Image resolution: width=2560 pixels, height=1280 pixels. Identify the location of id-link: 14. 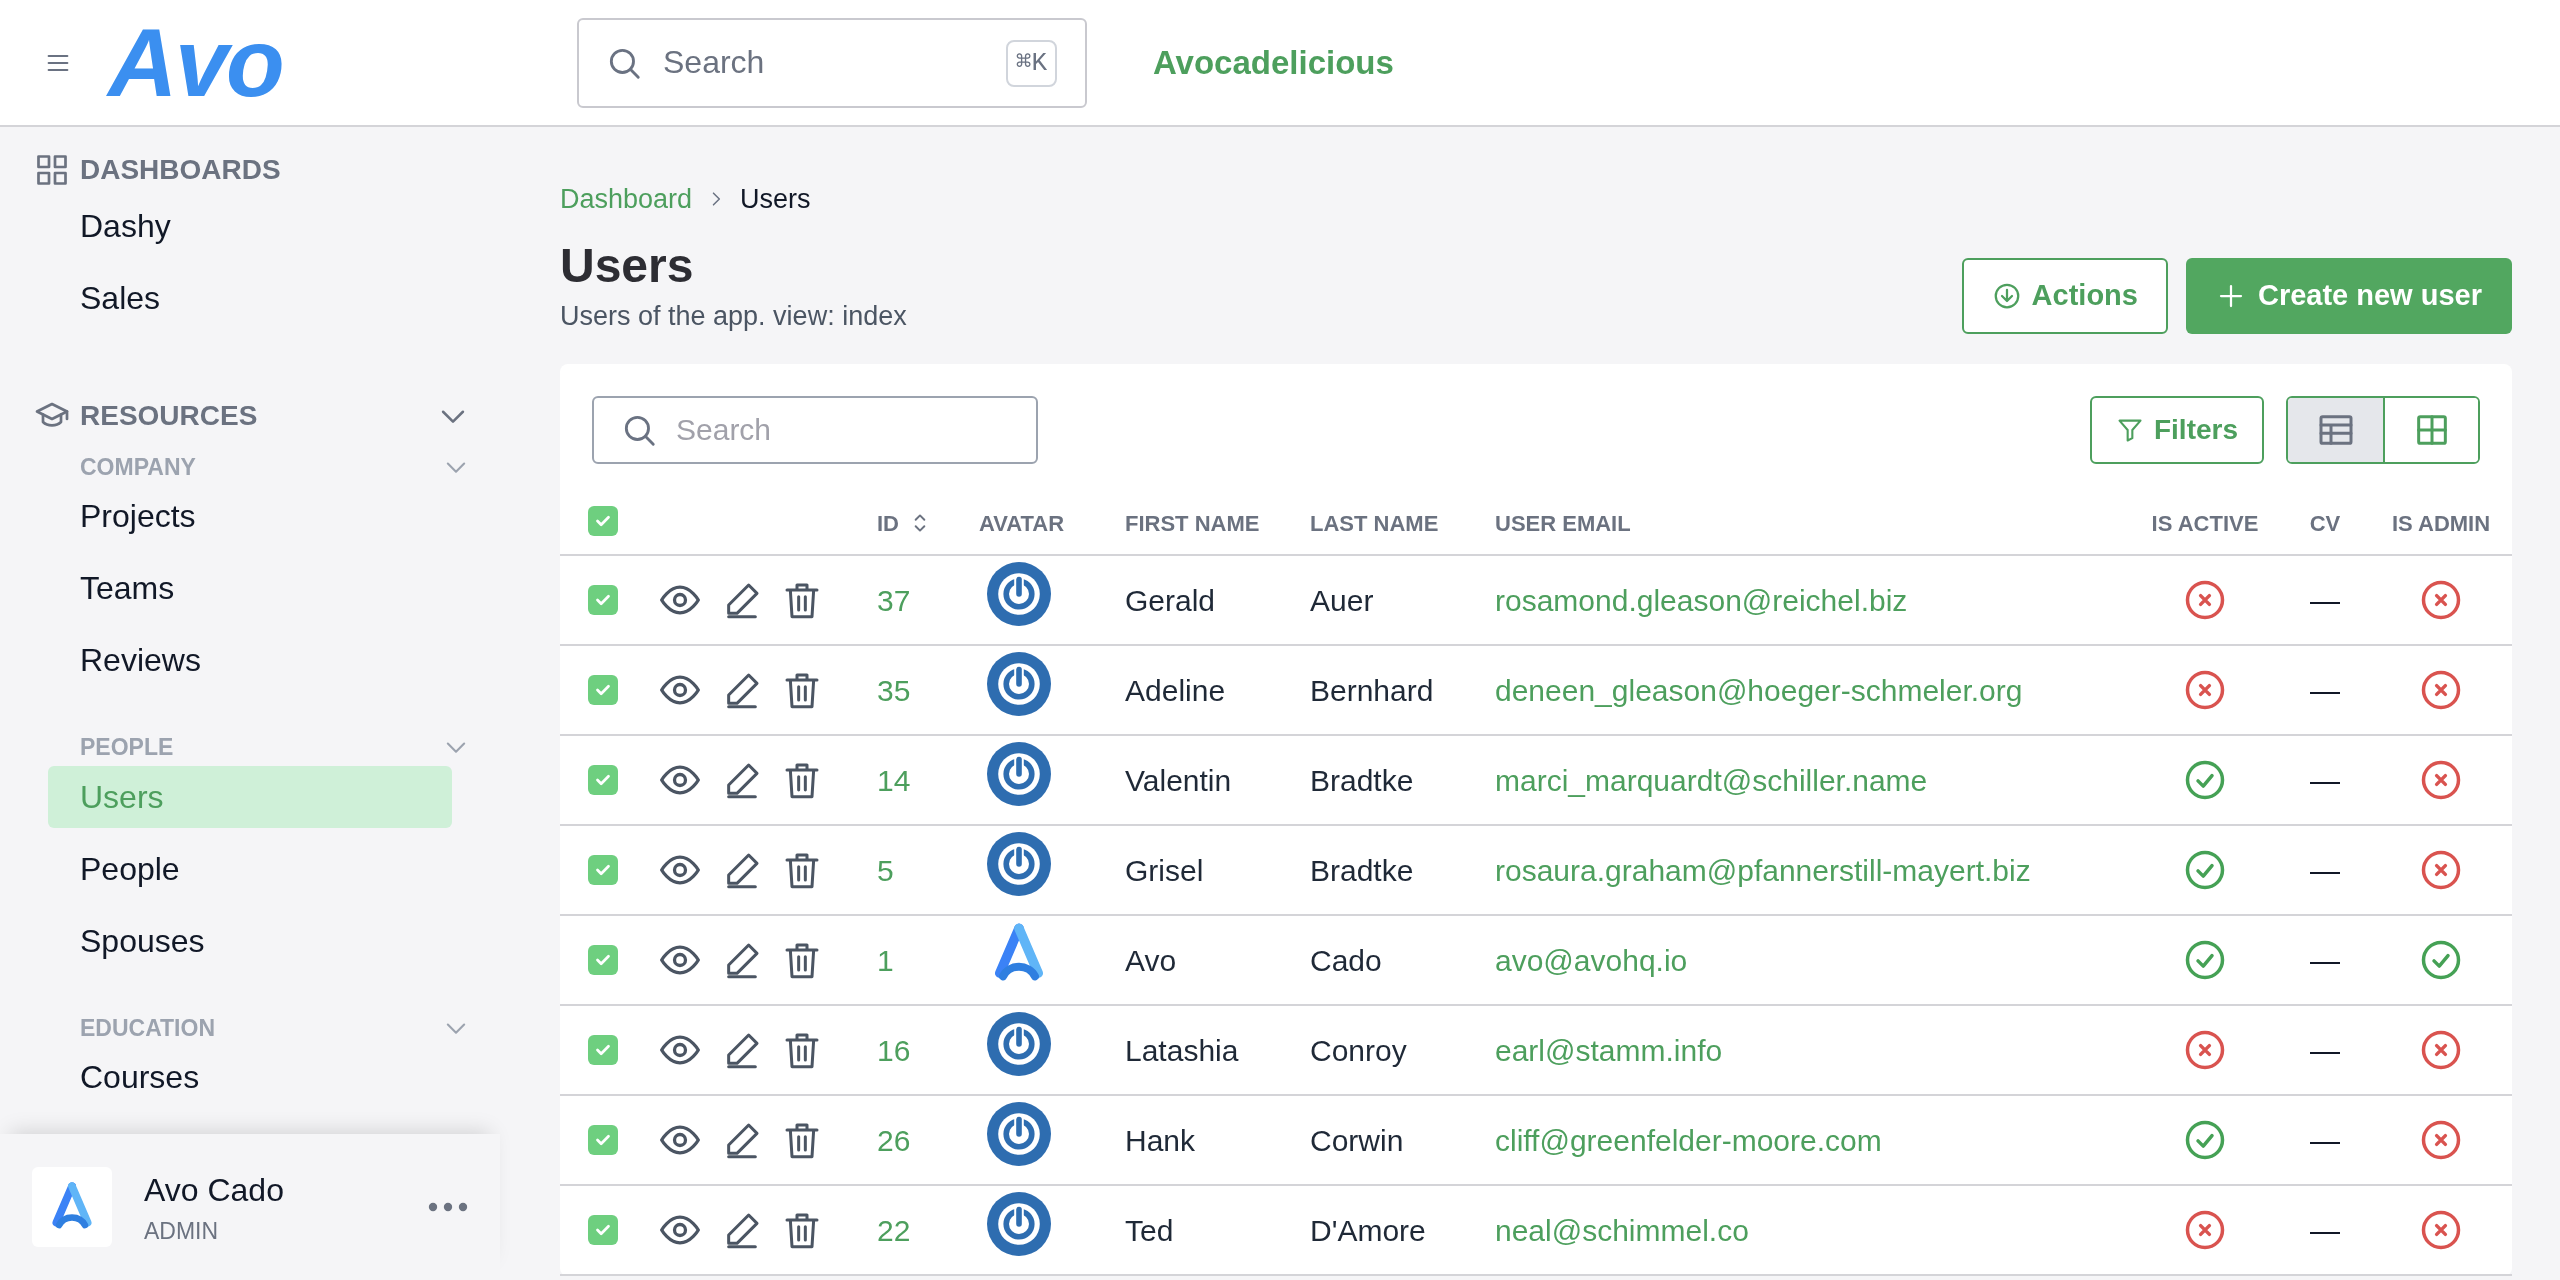
(894, 780).